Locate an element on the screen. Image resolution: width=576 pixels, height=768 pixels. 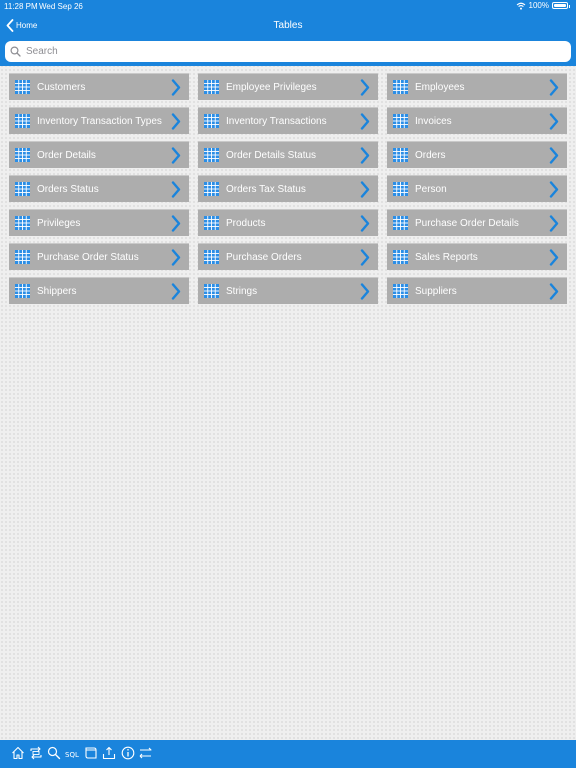
bottom-toolbar: SQL is located at coordinates (288, 754).